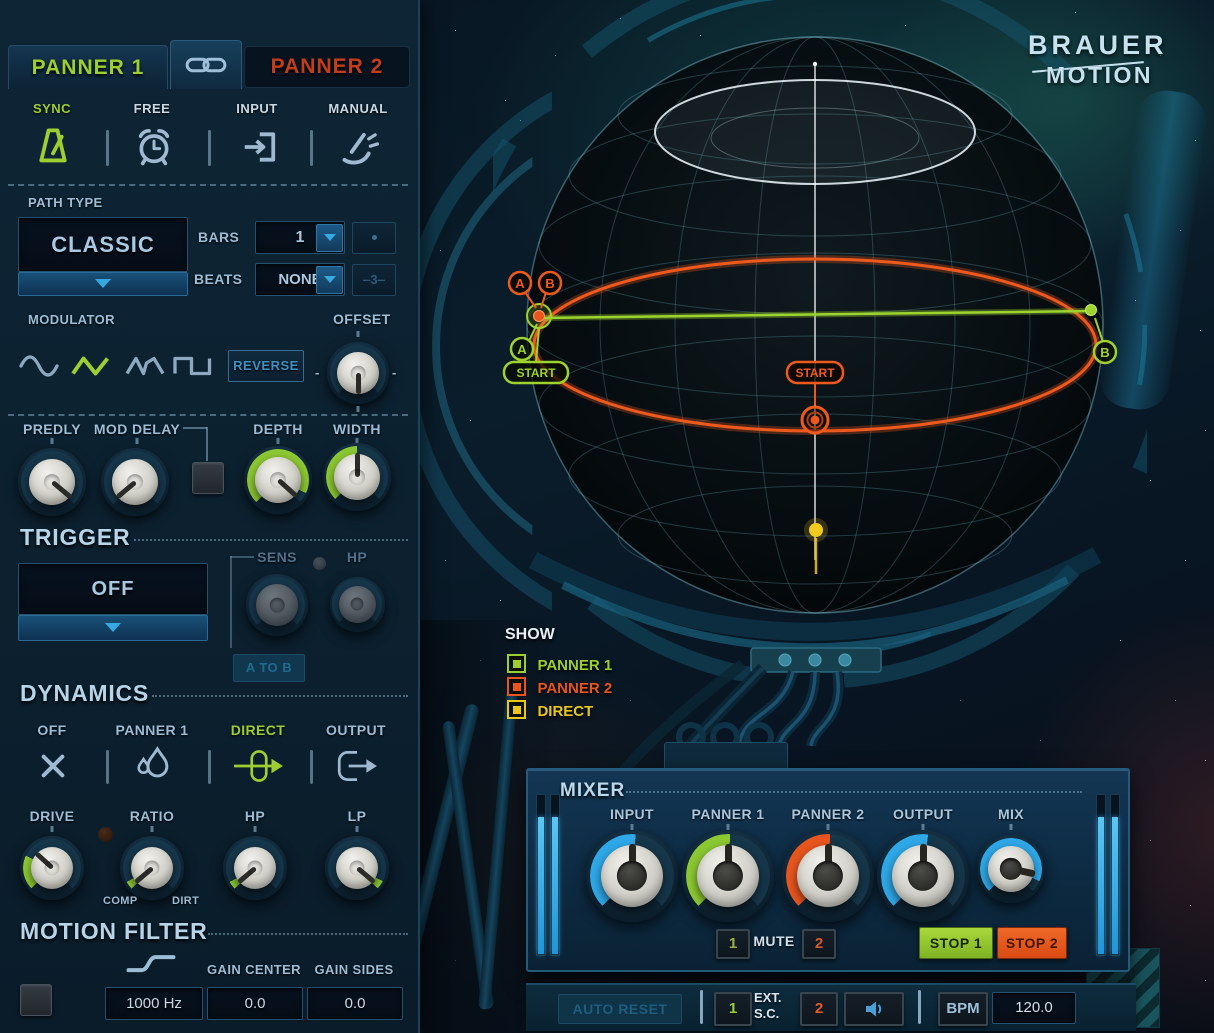 Image resolution: width=1214 pixels, height=1033 pixels. Describe the element at coordinates (575, 688) in the screenshot. I see `show-panner2-label: PANNER 2` at that location.